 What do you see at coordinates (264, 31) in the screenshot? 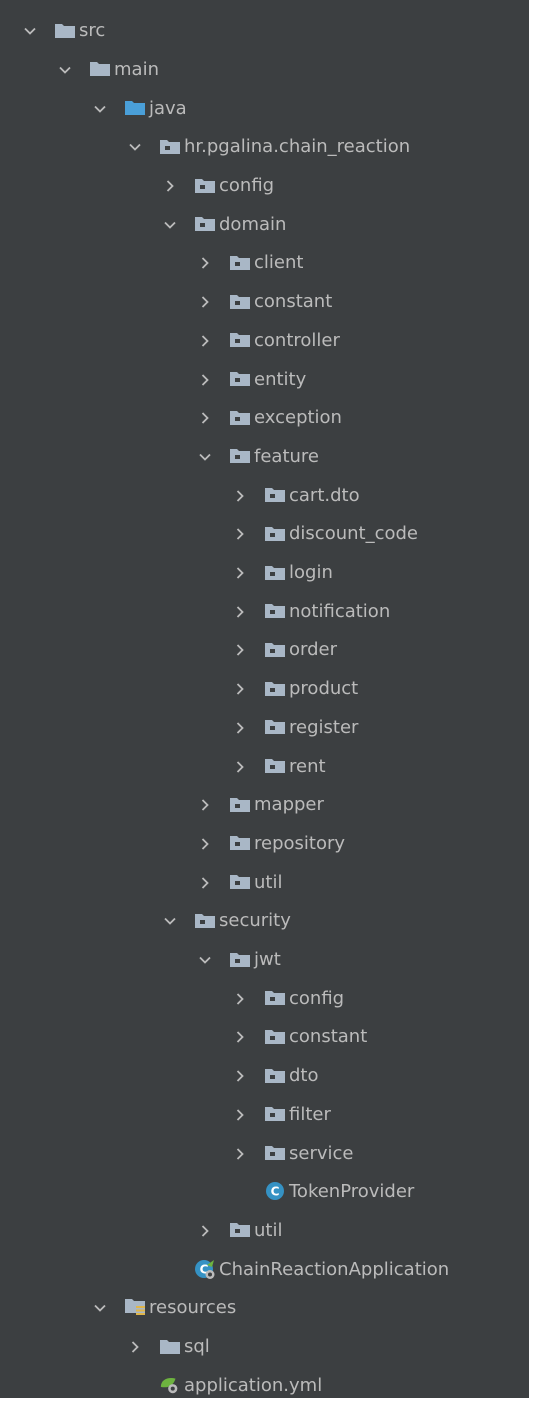
I see `tree-node-src: src` at bounding box center [264, 31].